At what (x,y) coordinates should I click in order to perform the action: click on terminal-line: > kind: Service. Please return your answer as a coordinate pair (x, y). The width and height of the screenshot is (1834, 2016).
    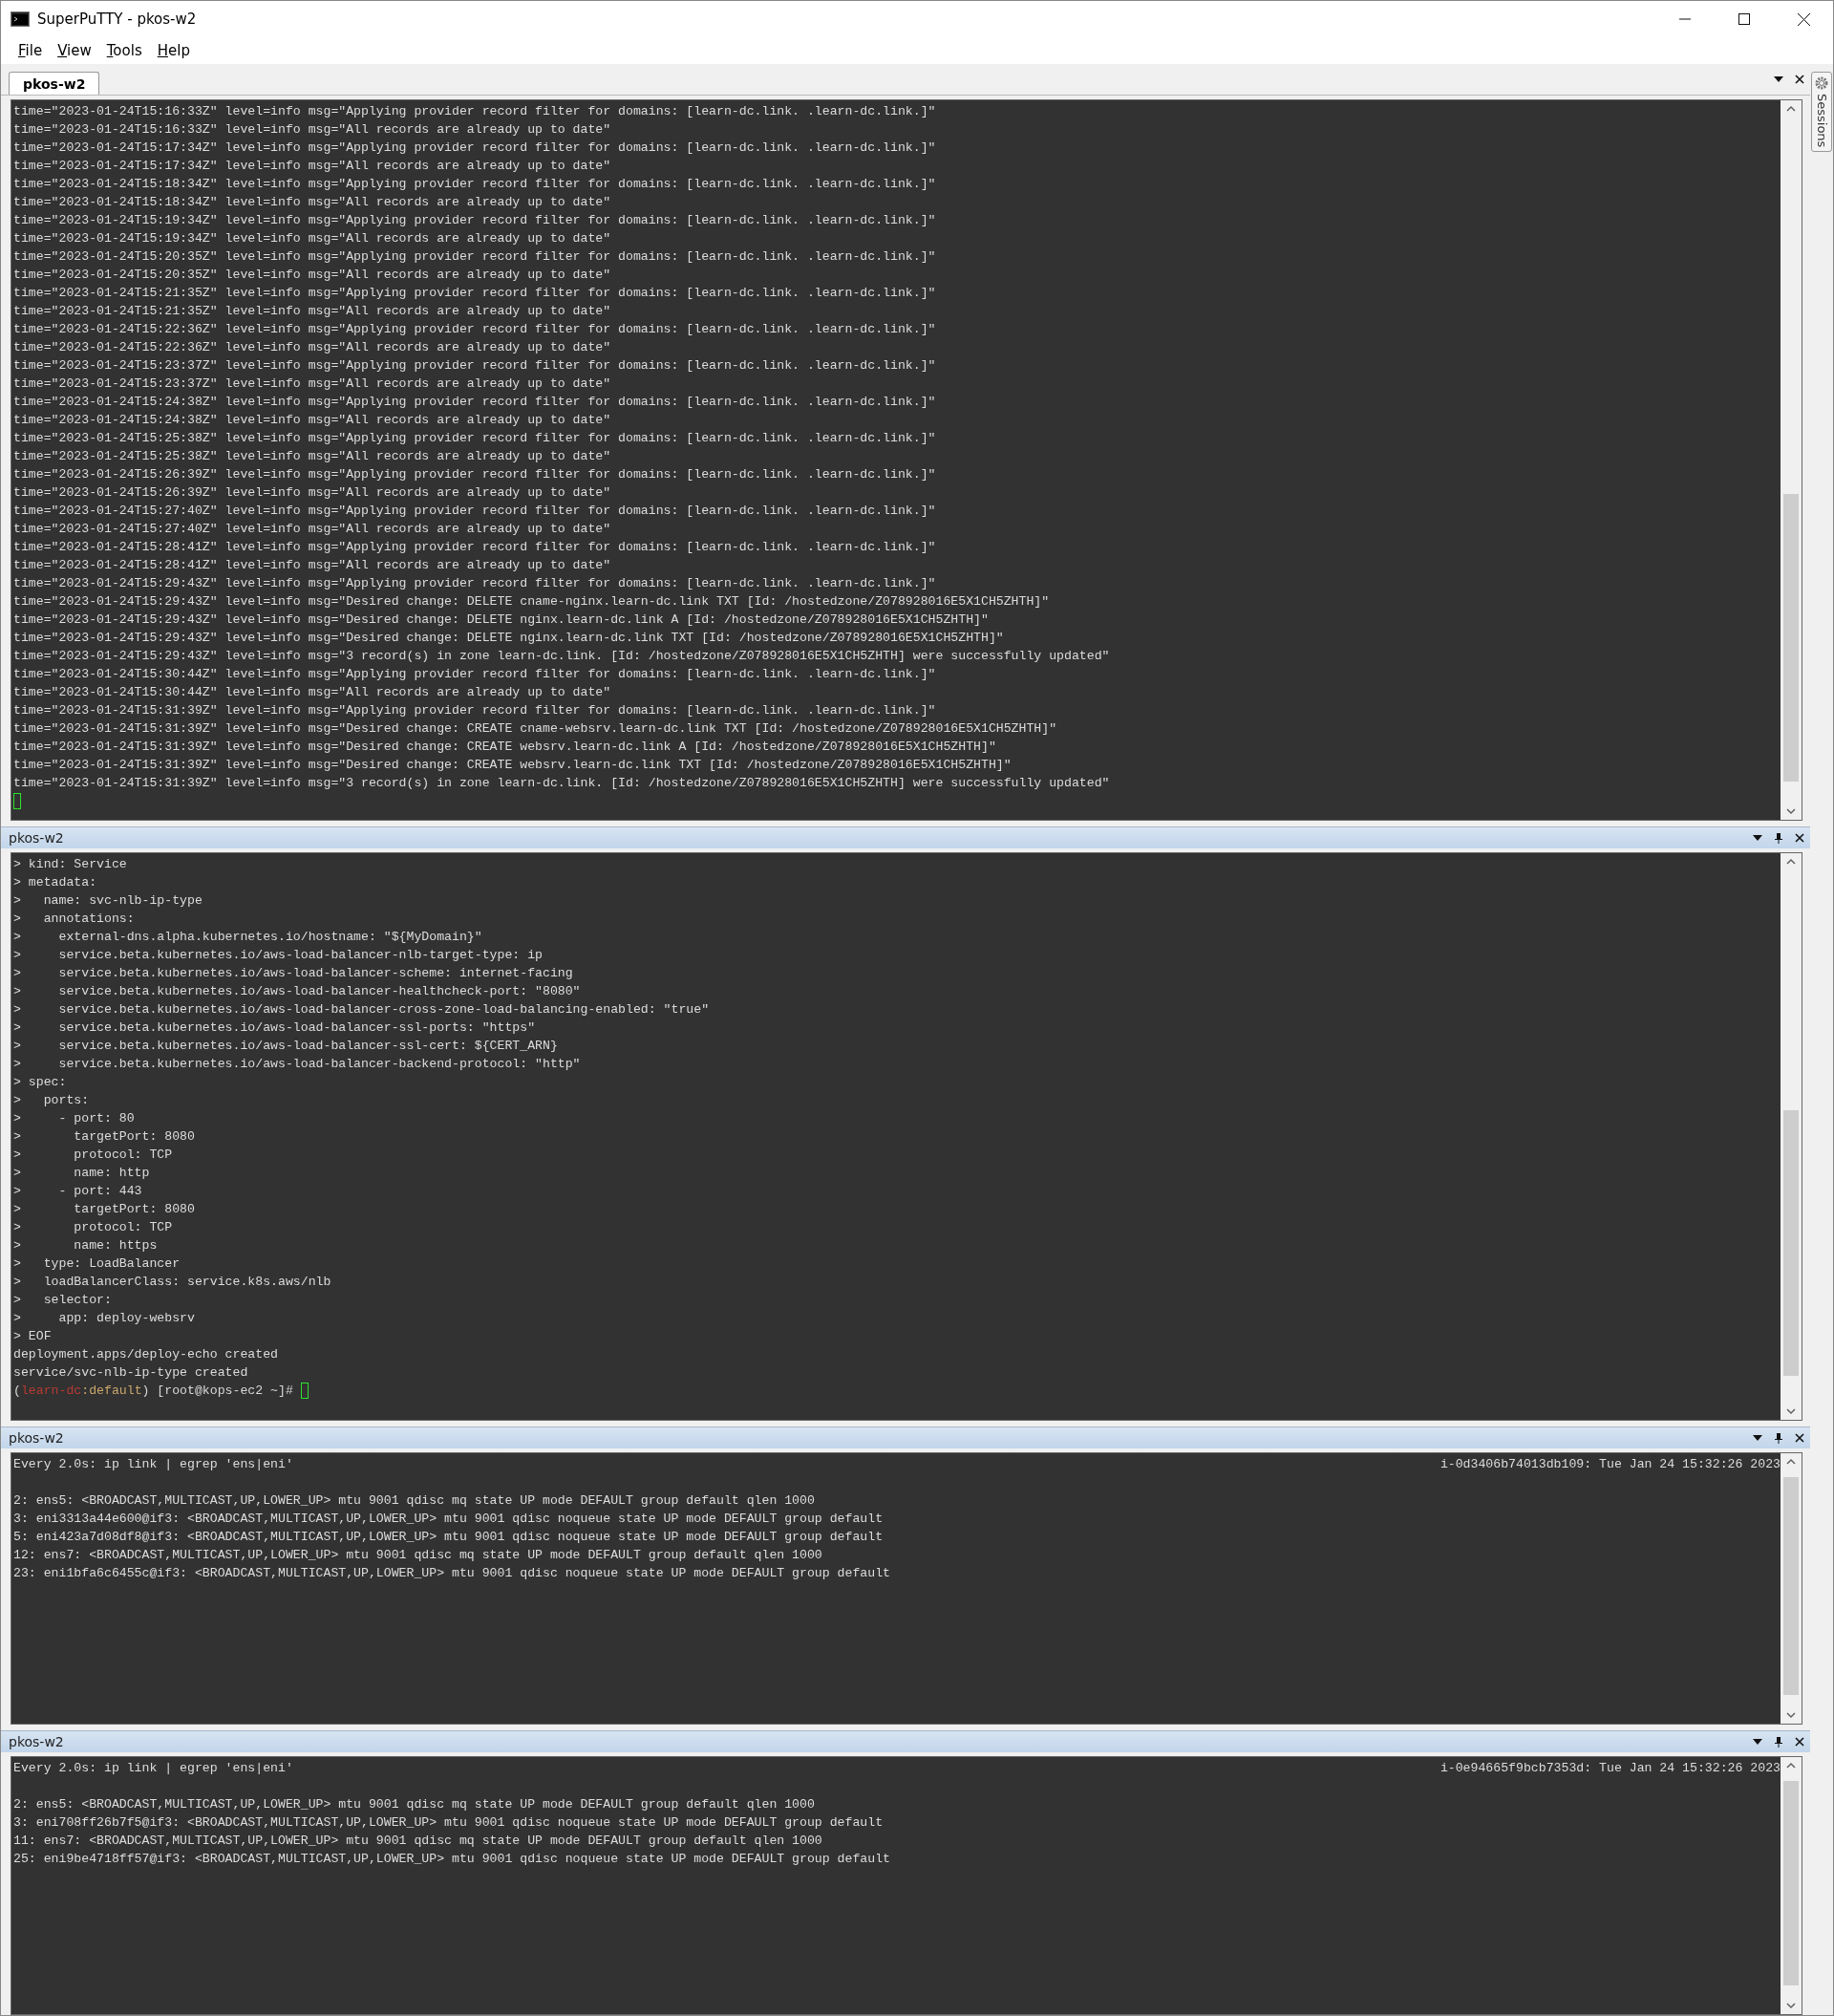
    Looking at the image, I should click on (70, 864).